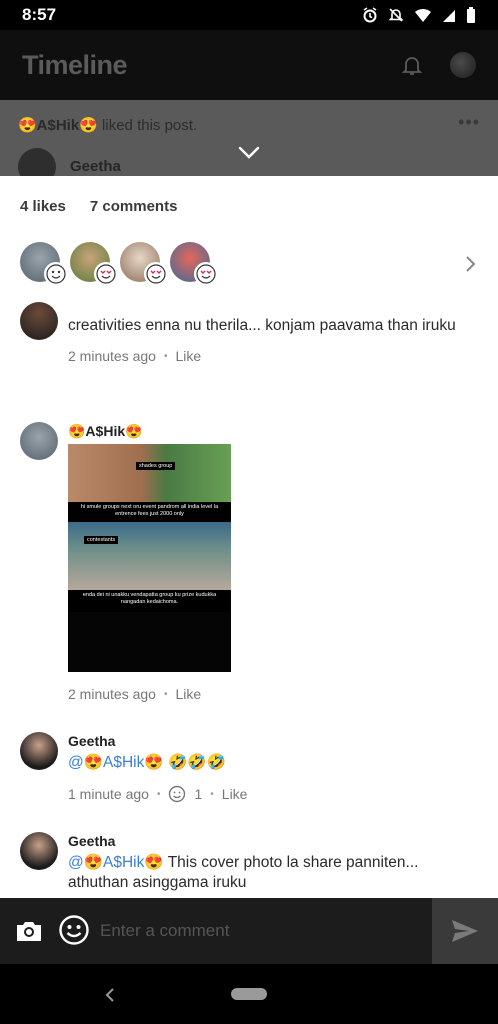  What do you see at coordinates (249, 153) in the screenshot?
I see `chevron-down-icon` at bounding box center [249, 153].